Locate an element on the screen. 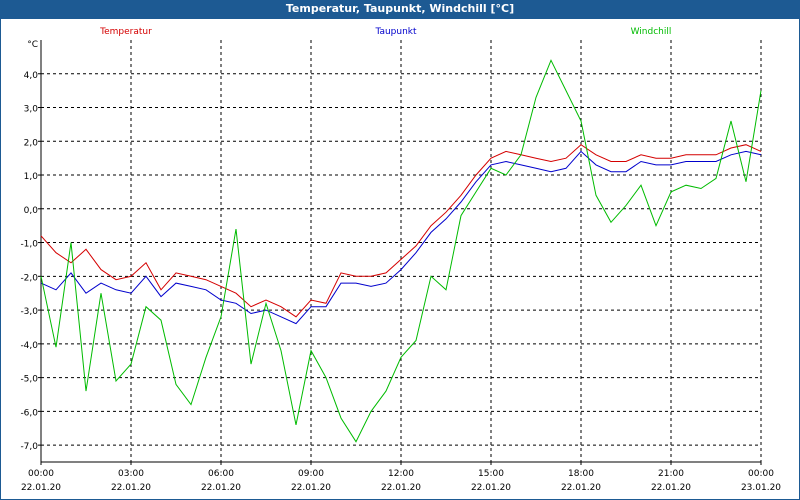 This screenshot has width=800, height=500. y-tick-label: 4,0 is located at coordinates (31, 76).